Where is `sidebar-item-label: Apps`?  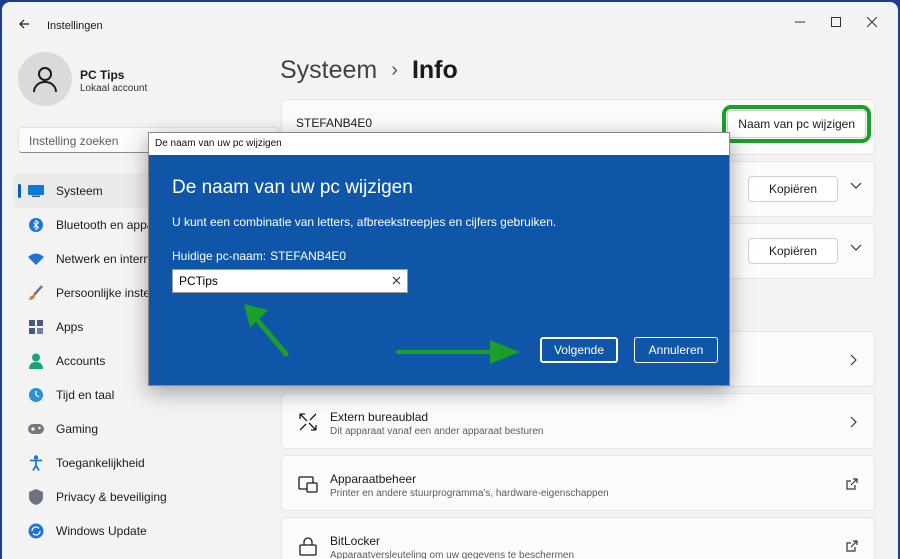
sidebar-item-label: Apps is located at coordinates (70, 327).